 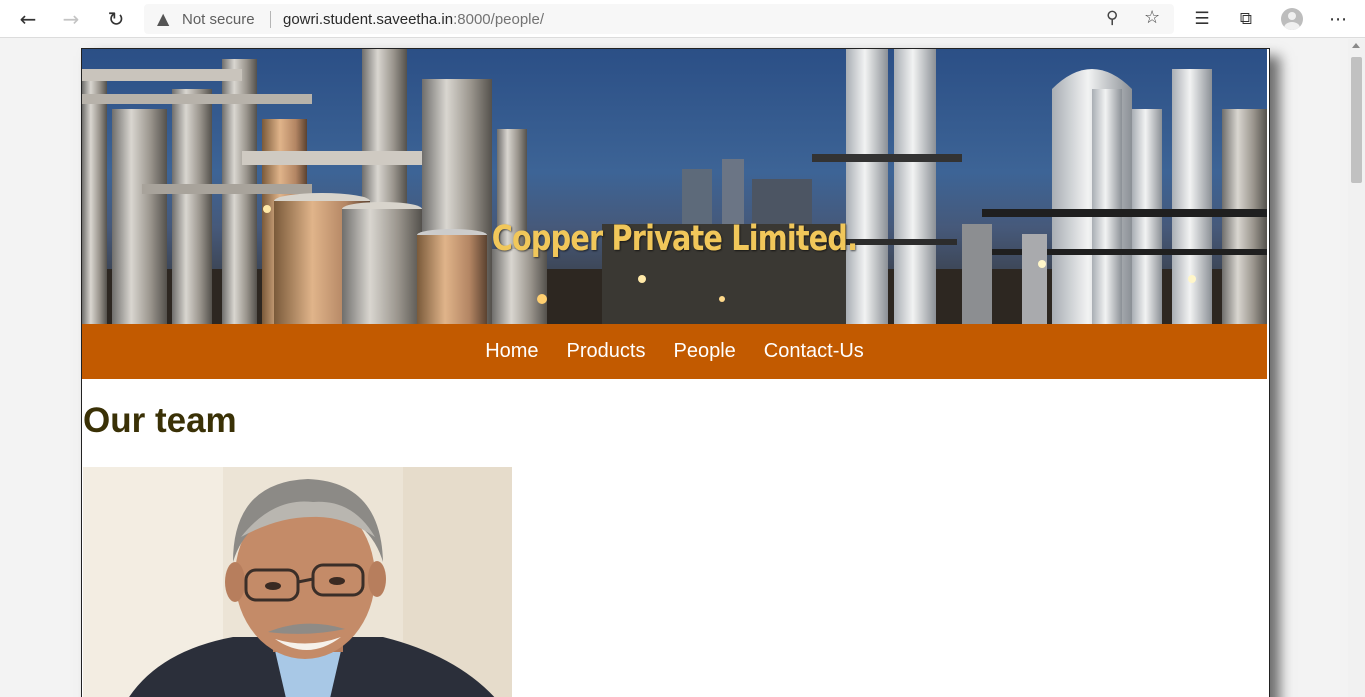 I want to click on back-icon: ←, so click(x=28, y=19).